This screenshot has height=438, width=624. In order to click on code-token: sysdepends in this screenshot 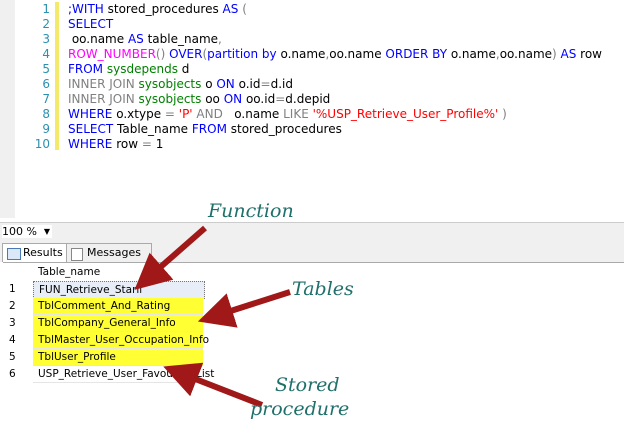, I will do `click(144, 69)`.